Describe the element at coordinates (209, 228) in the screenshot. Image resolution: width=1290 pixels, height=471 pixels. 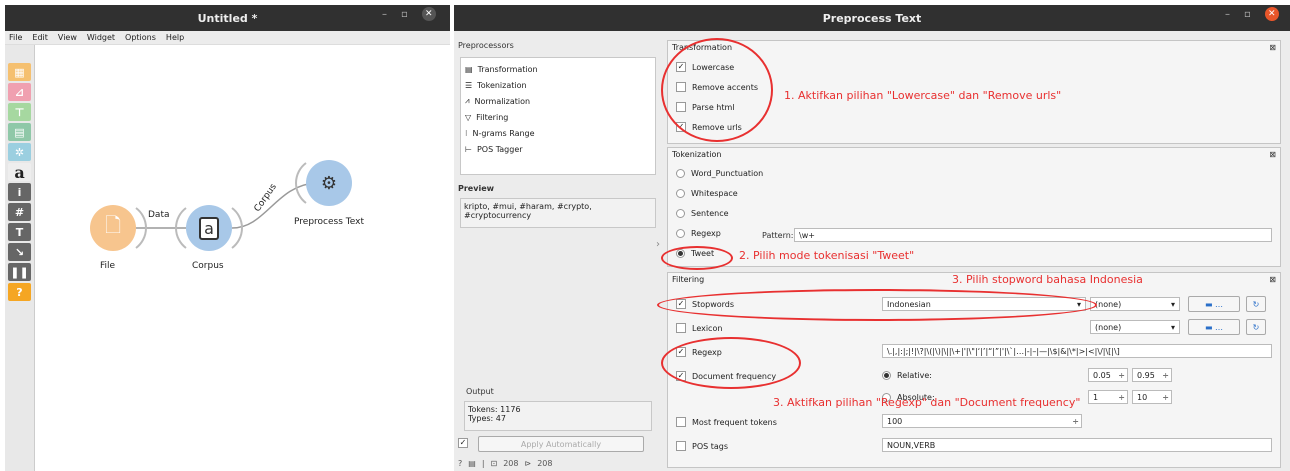
I see `corpus-node: a` at that location.